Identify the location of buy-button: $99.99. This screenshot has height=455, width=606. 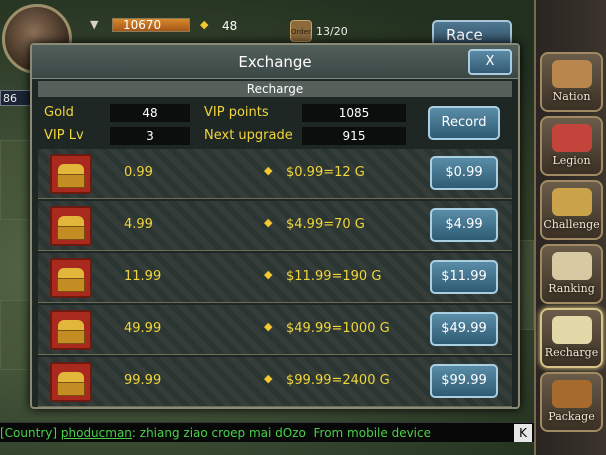
(464, 381).